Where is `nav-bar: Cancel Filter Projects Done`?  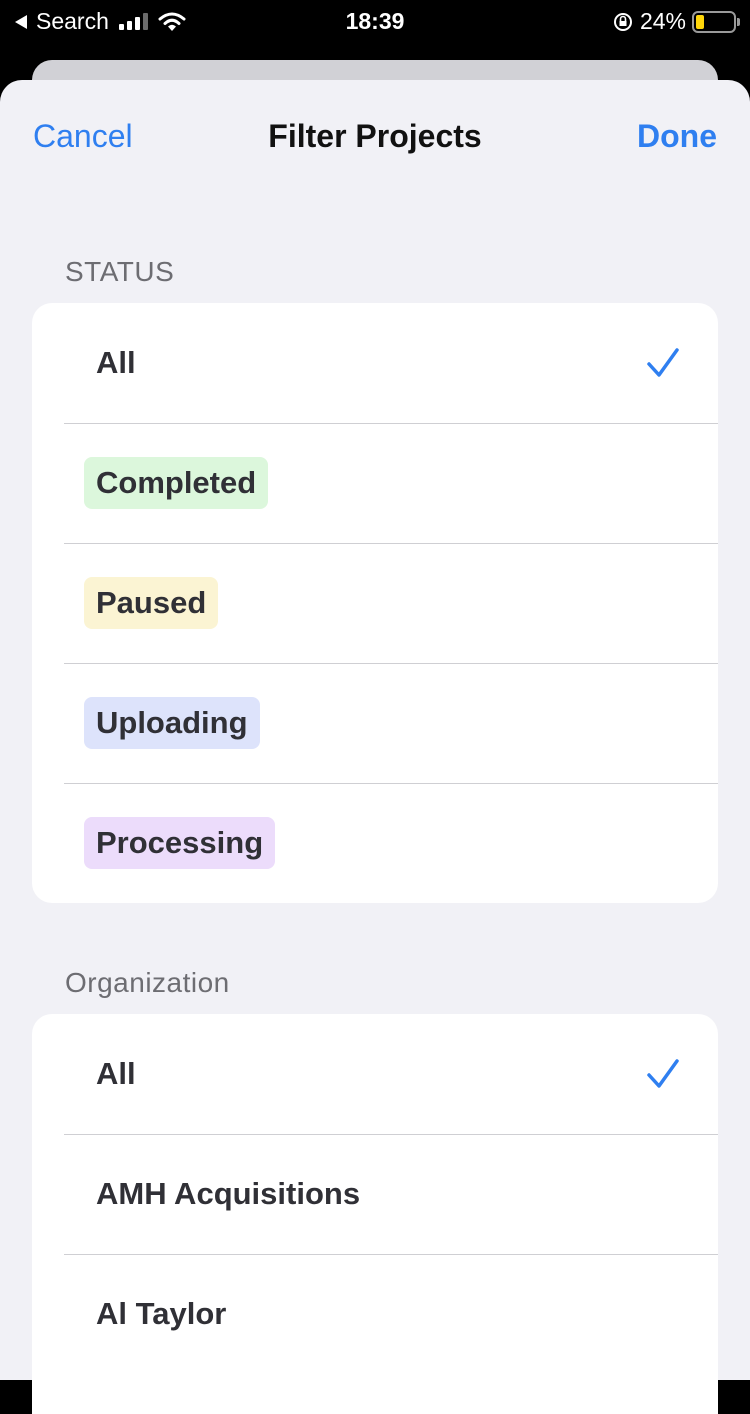
nav-bar: Cancel Filter Projects Done is located at coordinates (375, 136).